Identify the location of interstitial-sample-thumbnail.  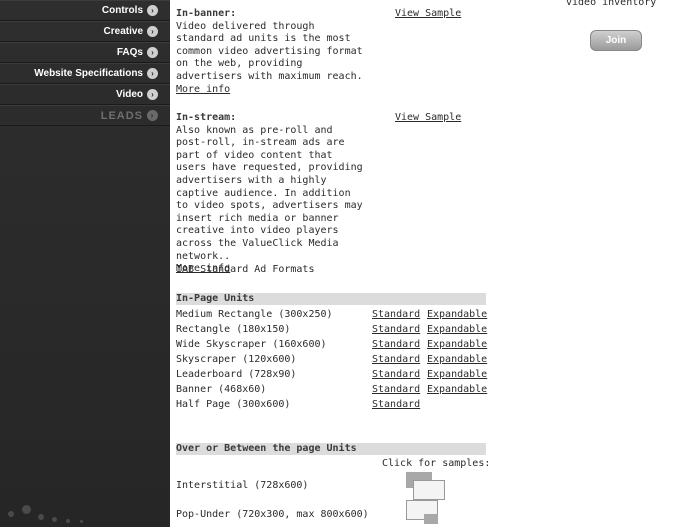
(426, 486).